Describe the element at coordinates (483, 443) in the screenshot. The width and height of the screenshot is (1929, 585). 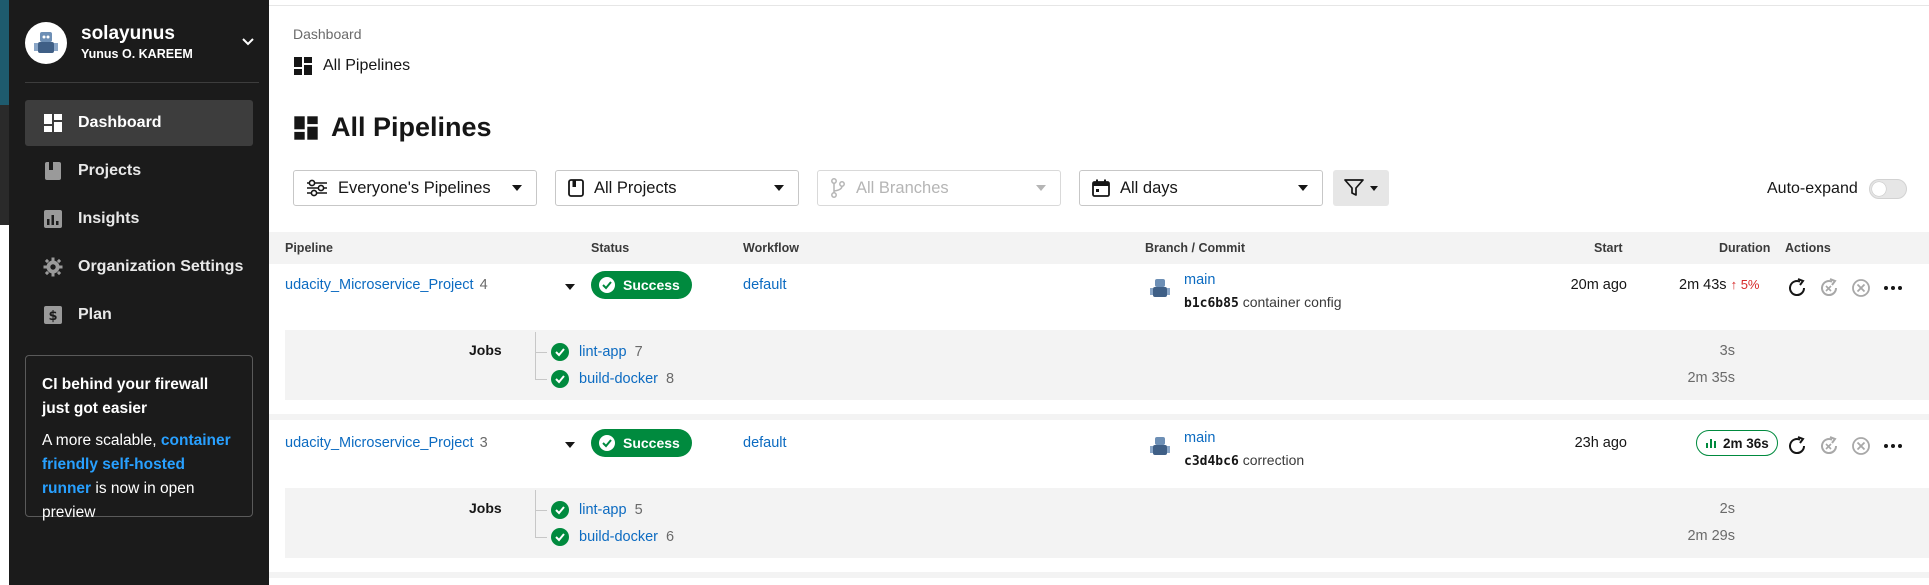
I see `pipeline-number: 3` at that location.